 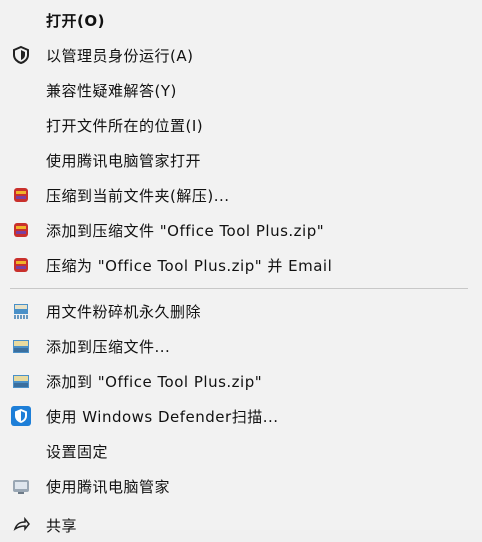 What do you see at coordinates (77, 451) in the screenshot?
I see `menu-item-label: 设置固定` at bounding box center [77, 451].